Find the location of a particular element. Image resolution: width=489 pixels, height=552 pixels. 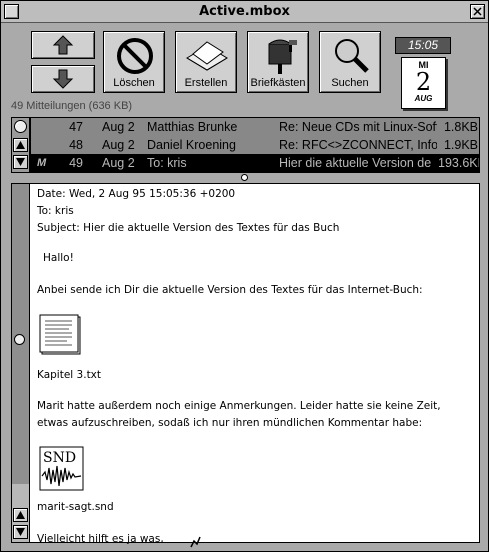

list-scroll-down-button is located at coordinates (20, 162).